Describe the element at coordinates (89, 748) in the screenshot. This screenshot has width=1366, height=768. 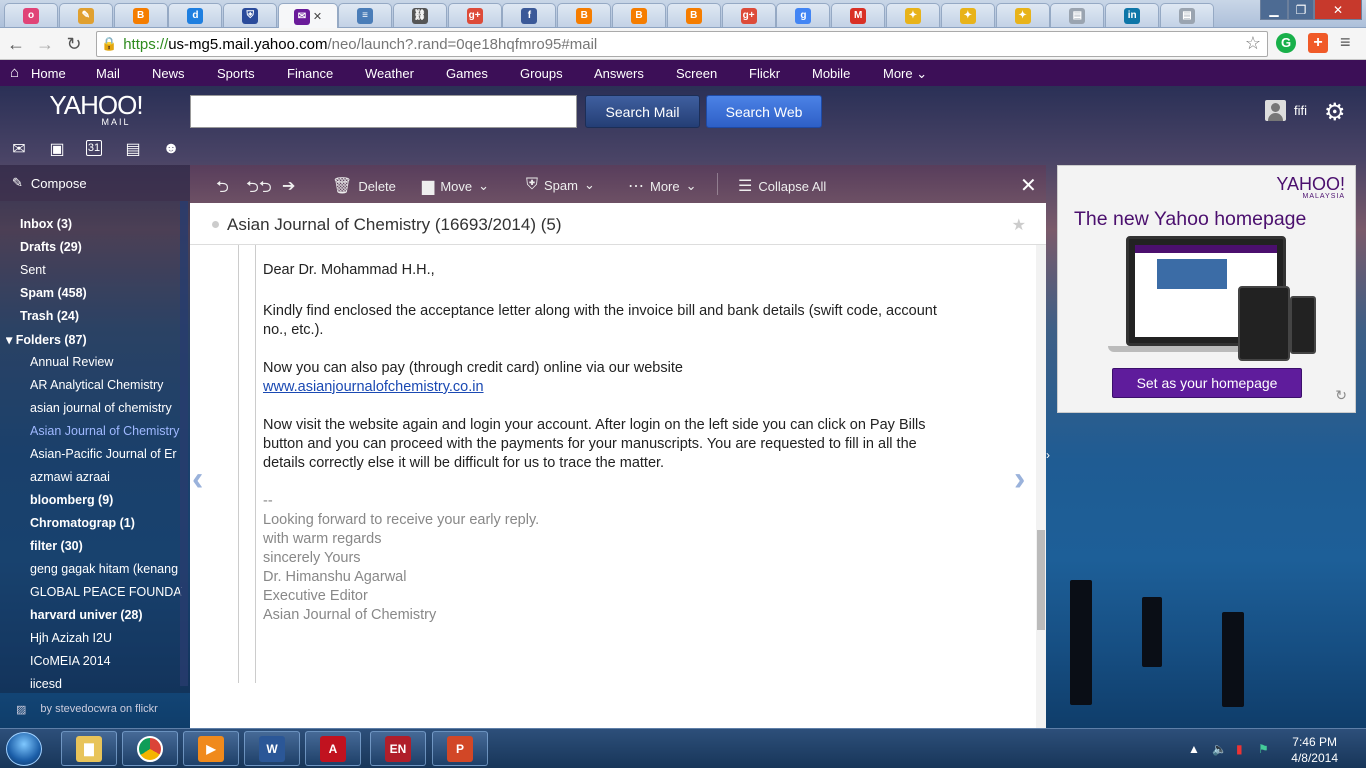
I see `taskbar-explorer: ▇` at that location.